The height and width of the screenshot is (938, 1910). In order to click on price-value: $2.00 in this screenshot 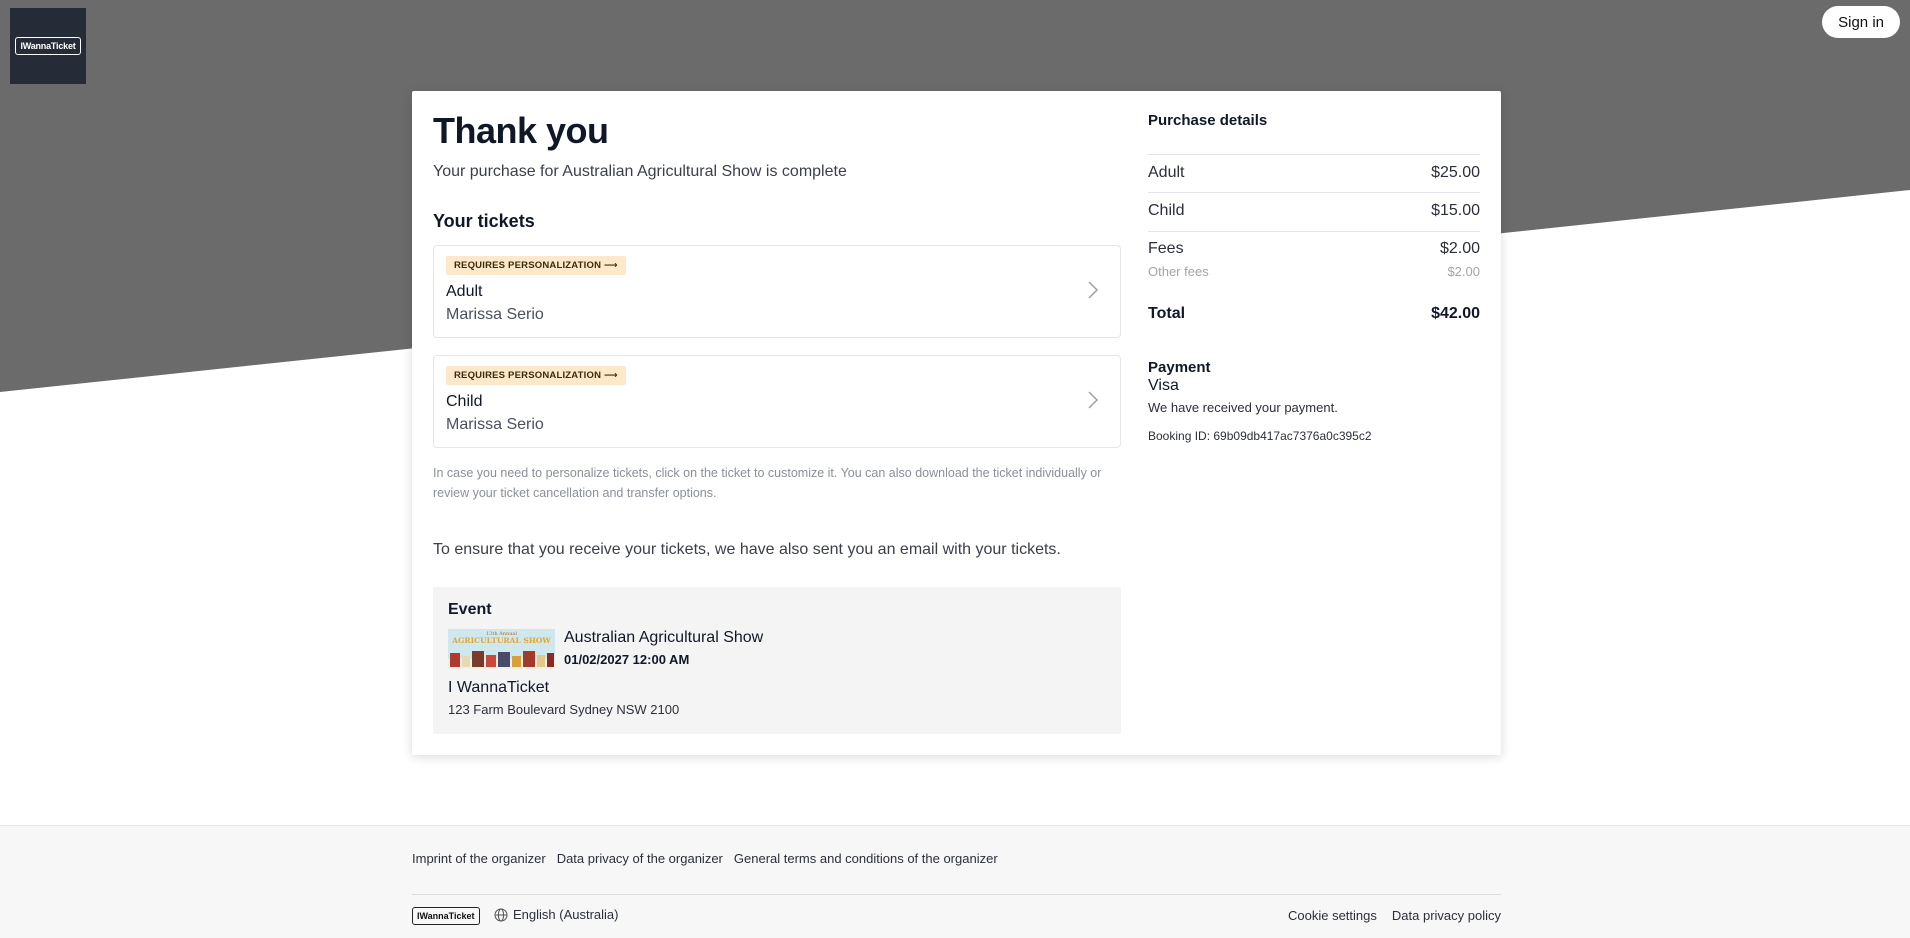, I will do `click(1459, 248)`.